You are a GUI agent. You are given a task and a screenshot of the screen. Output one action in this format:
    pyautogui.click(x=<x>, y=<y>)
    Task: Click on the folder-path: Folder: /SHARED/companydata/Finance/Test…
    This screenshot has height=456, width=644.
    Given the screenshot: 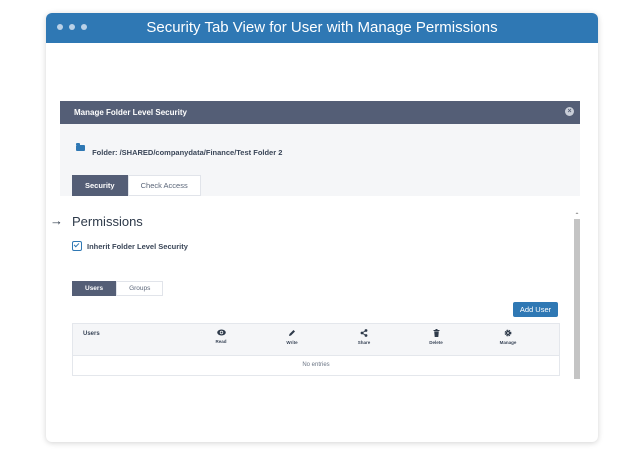 What is the action you would take?
    pyautogui.click(x=179, y=150)
    